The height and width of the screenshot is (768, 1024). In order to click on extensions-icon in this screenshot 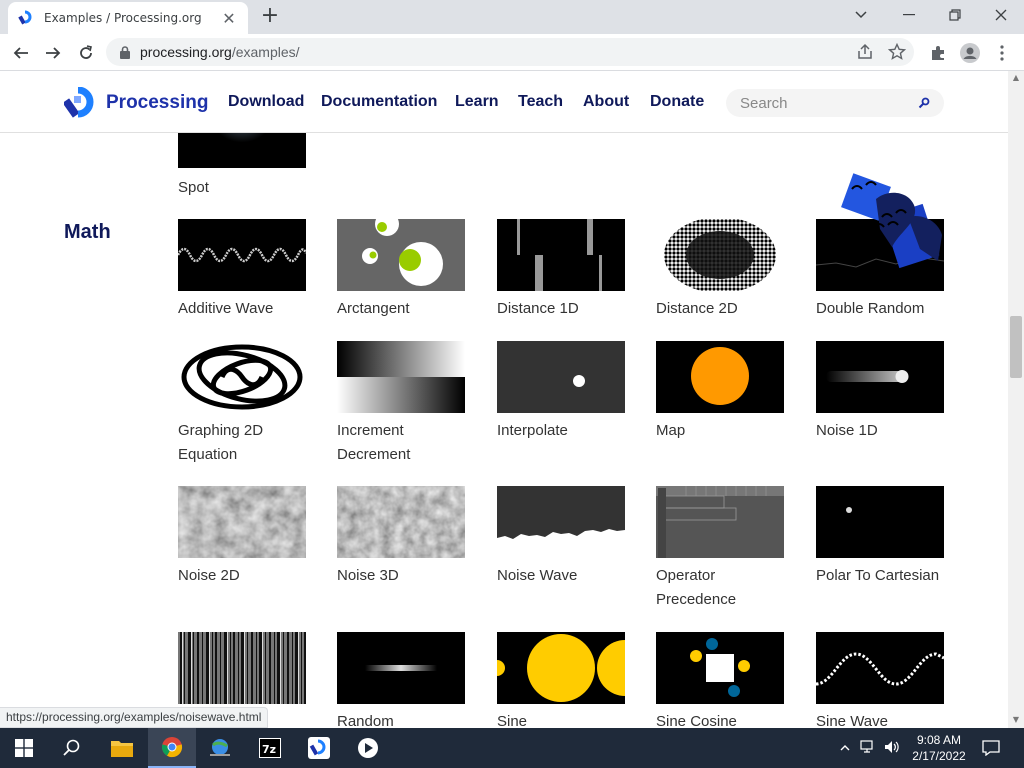, I will do `click(938, 53)`.